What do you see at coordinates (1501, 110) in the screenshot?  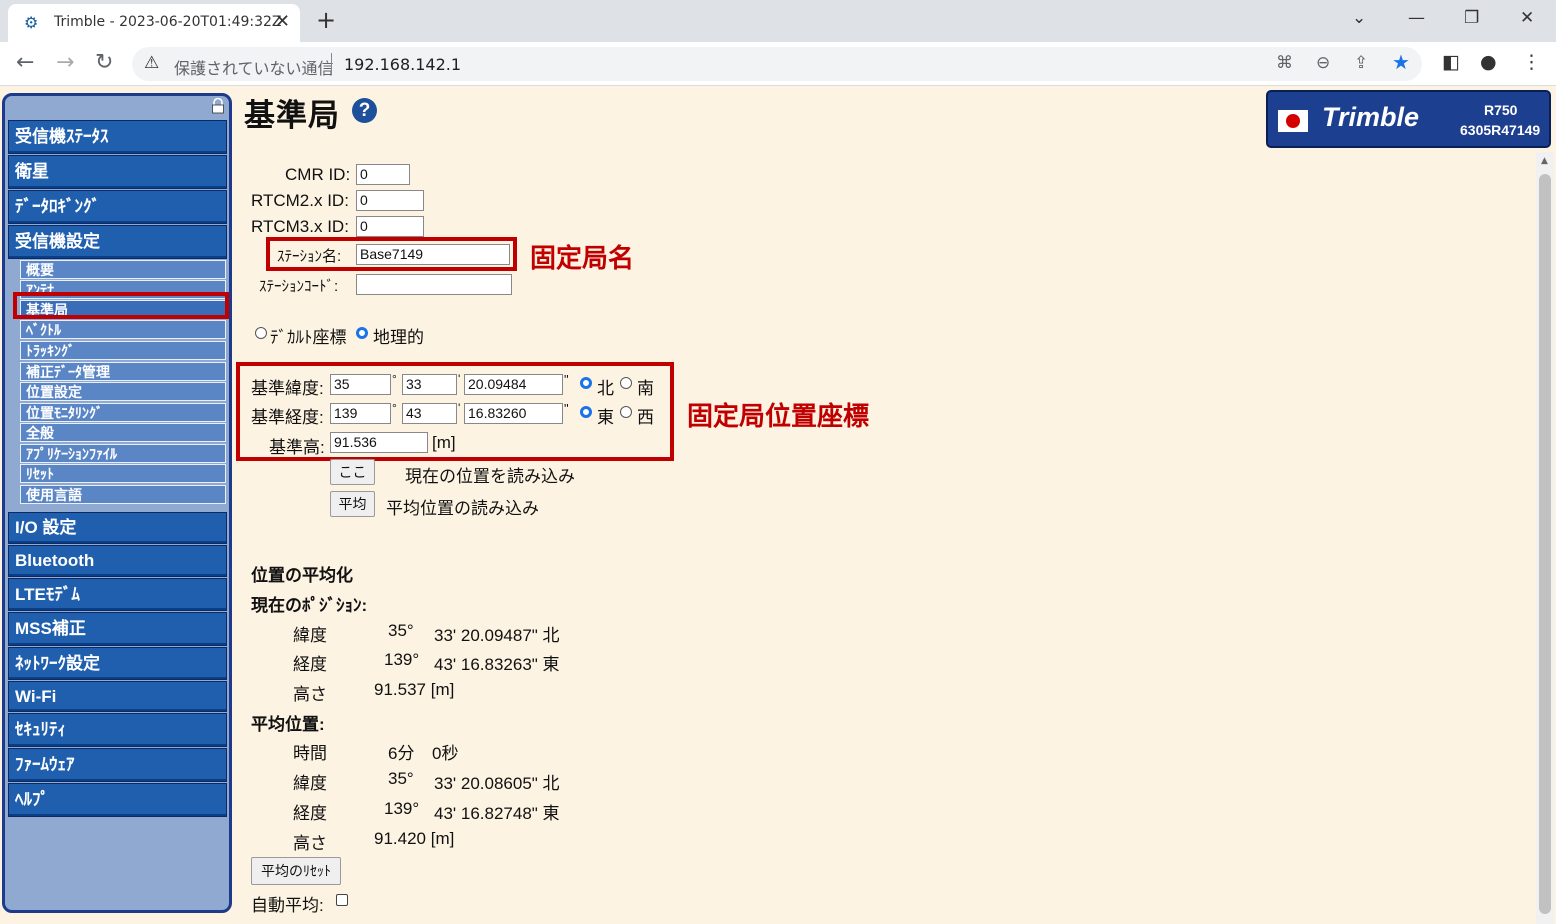 I see `model-name: R750` at bounding box center [1501, 110].